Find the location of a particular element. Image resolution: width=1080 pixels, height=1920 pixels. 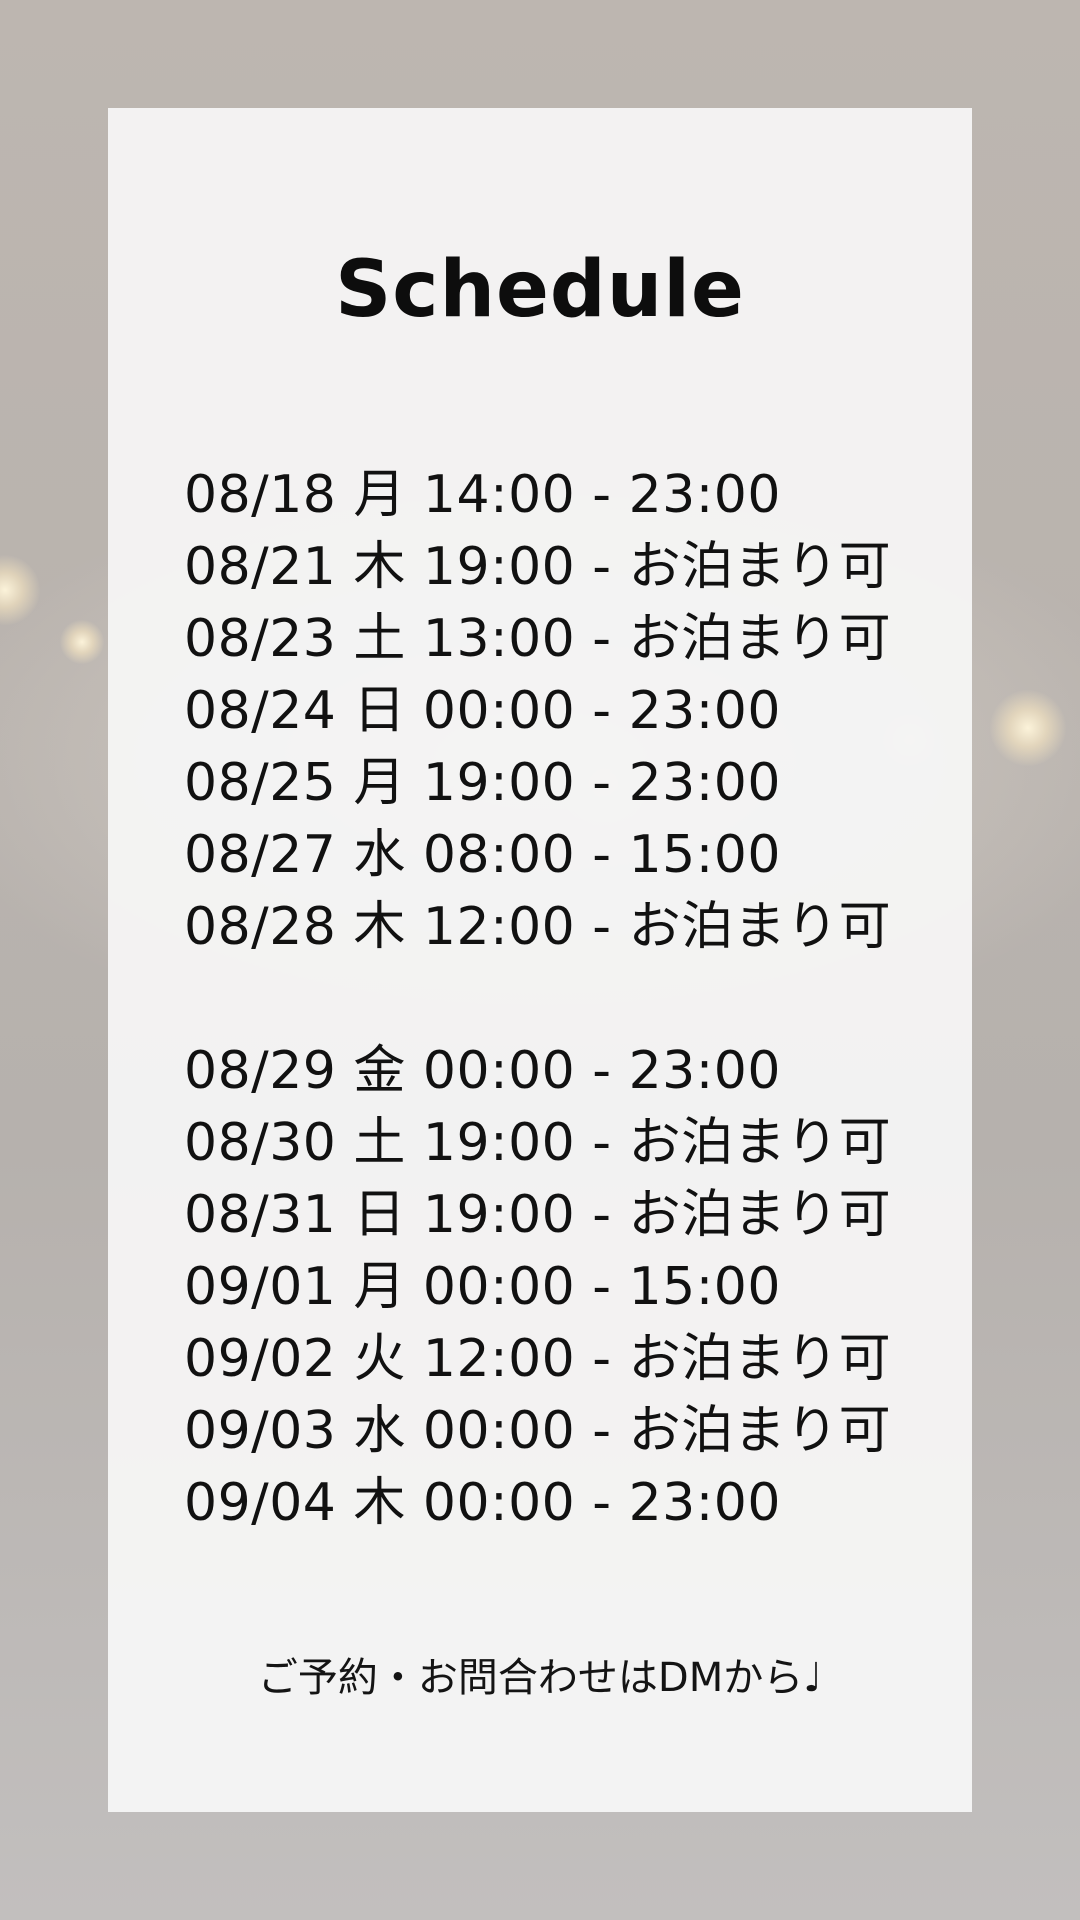

schedule-row: 08/23 土 13:00 - お泊まり可 is located at coordinates (538, 639).